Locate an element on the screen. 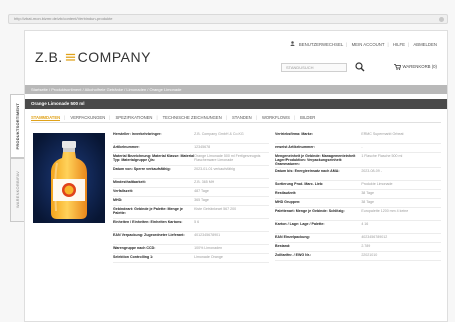  side-tab-cart: WARENKORB/FAV is located at coordinates (17, 190).